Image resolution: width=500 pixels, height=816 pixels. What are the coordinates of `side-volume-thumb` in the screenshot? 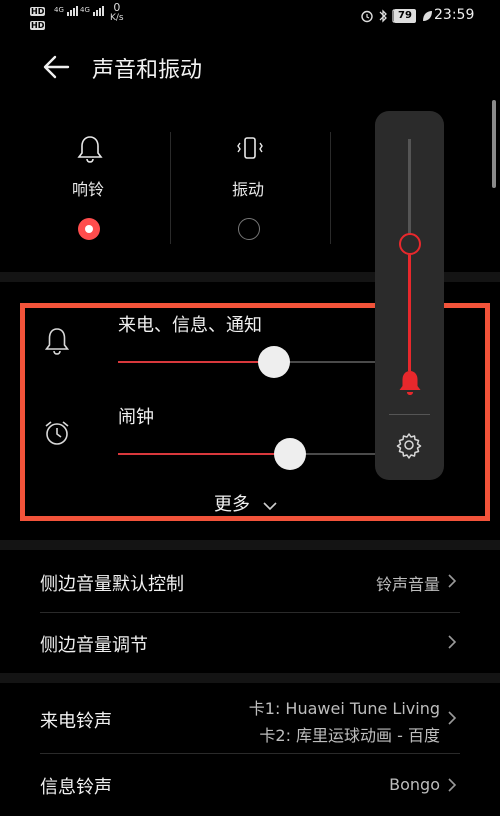 It's located at (410, 244).